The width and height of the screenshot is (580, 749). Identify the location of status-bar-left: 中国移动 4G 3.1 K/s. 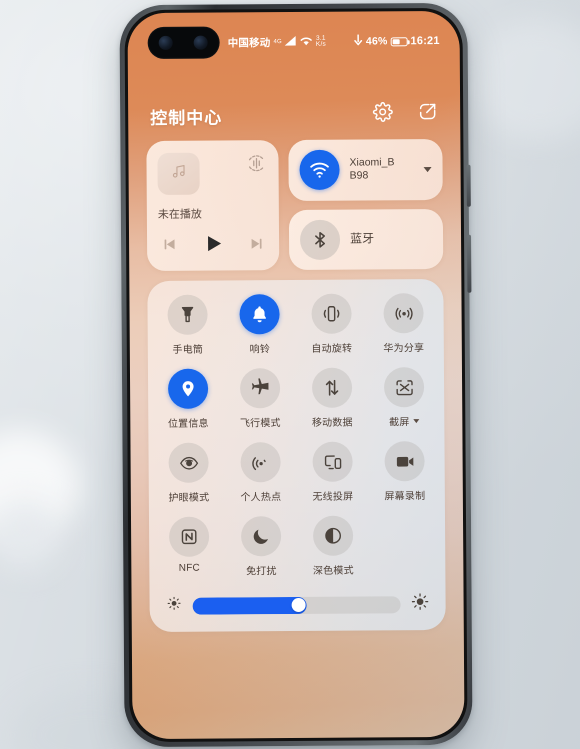
(277, 42).